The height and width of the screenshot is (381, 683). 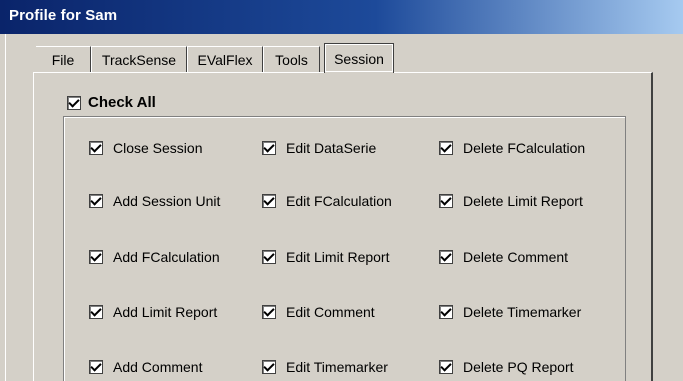 I want to click on permission-label: Delete Timemarker, so click(x=522, y=312).